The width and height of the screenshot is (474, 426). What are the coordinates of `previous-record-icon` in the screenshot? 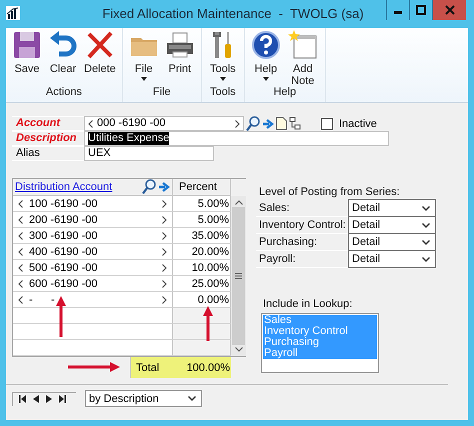 It's located at (36, 399).